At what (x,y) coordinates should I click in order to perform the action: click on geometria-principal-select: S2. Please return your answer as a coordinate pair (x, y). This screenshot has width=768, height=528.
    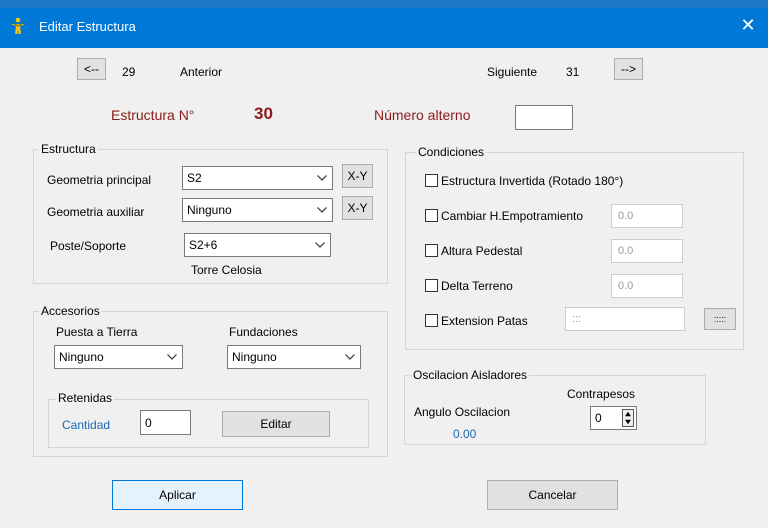
    Looking at the image, I should click on (257, 178).